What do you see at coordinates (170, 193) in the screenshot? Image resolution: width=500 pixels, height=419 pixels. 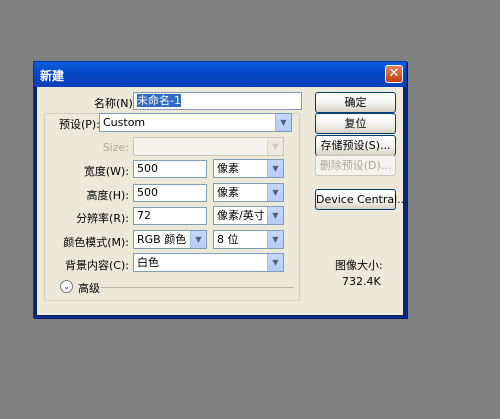 I see `height-input: 500` at bounding box center [170, 193].